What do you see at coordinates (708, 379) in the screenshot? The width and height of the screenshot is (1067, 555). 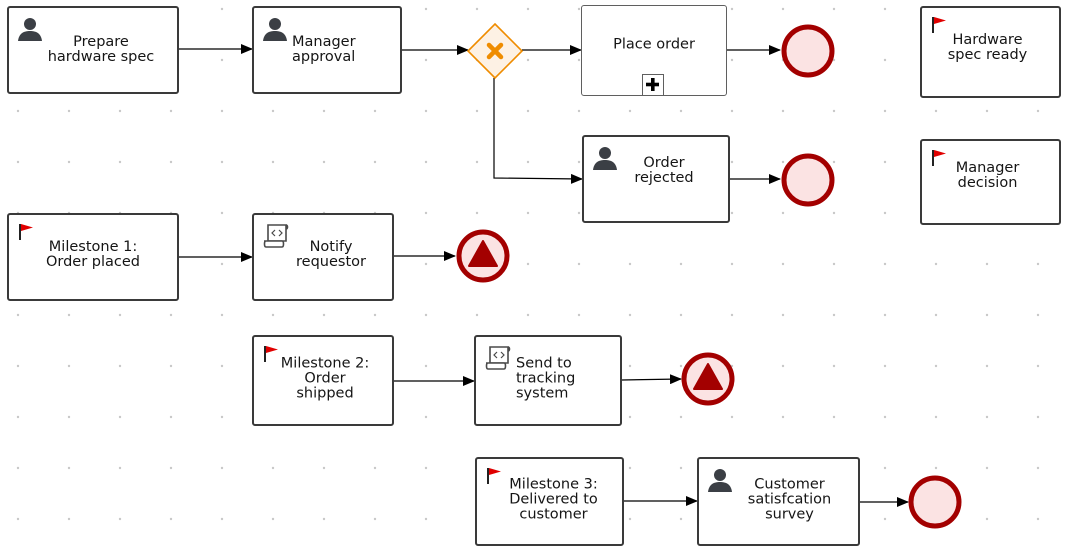 I see `escalation-end-event-tracking` at bounding box center [708, 379].